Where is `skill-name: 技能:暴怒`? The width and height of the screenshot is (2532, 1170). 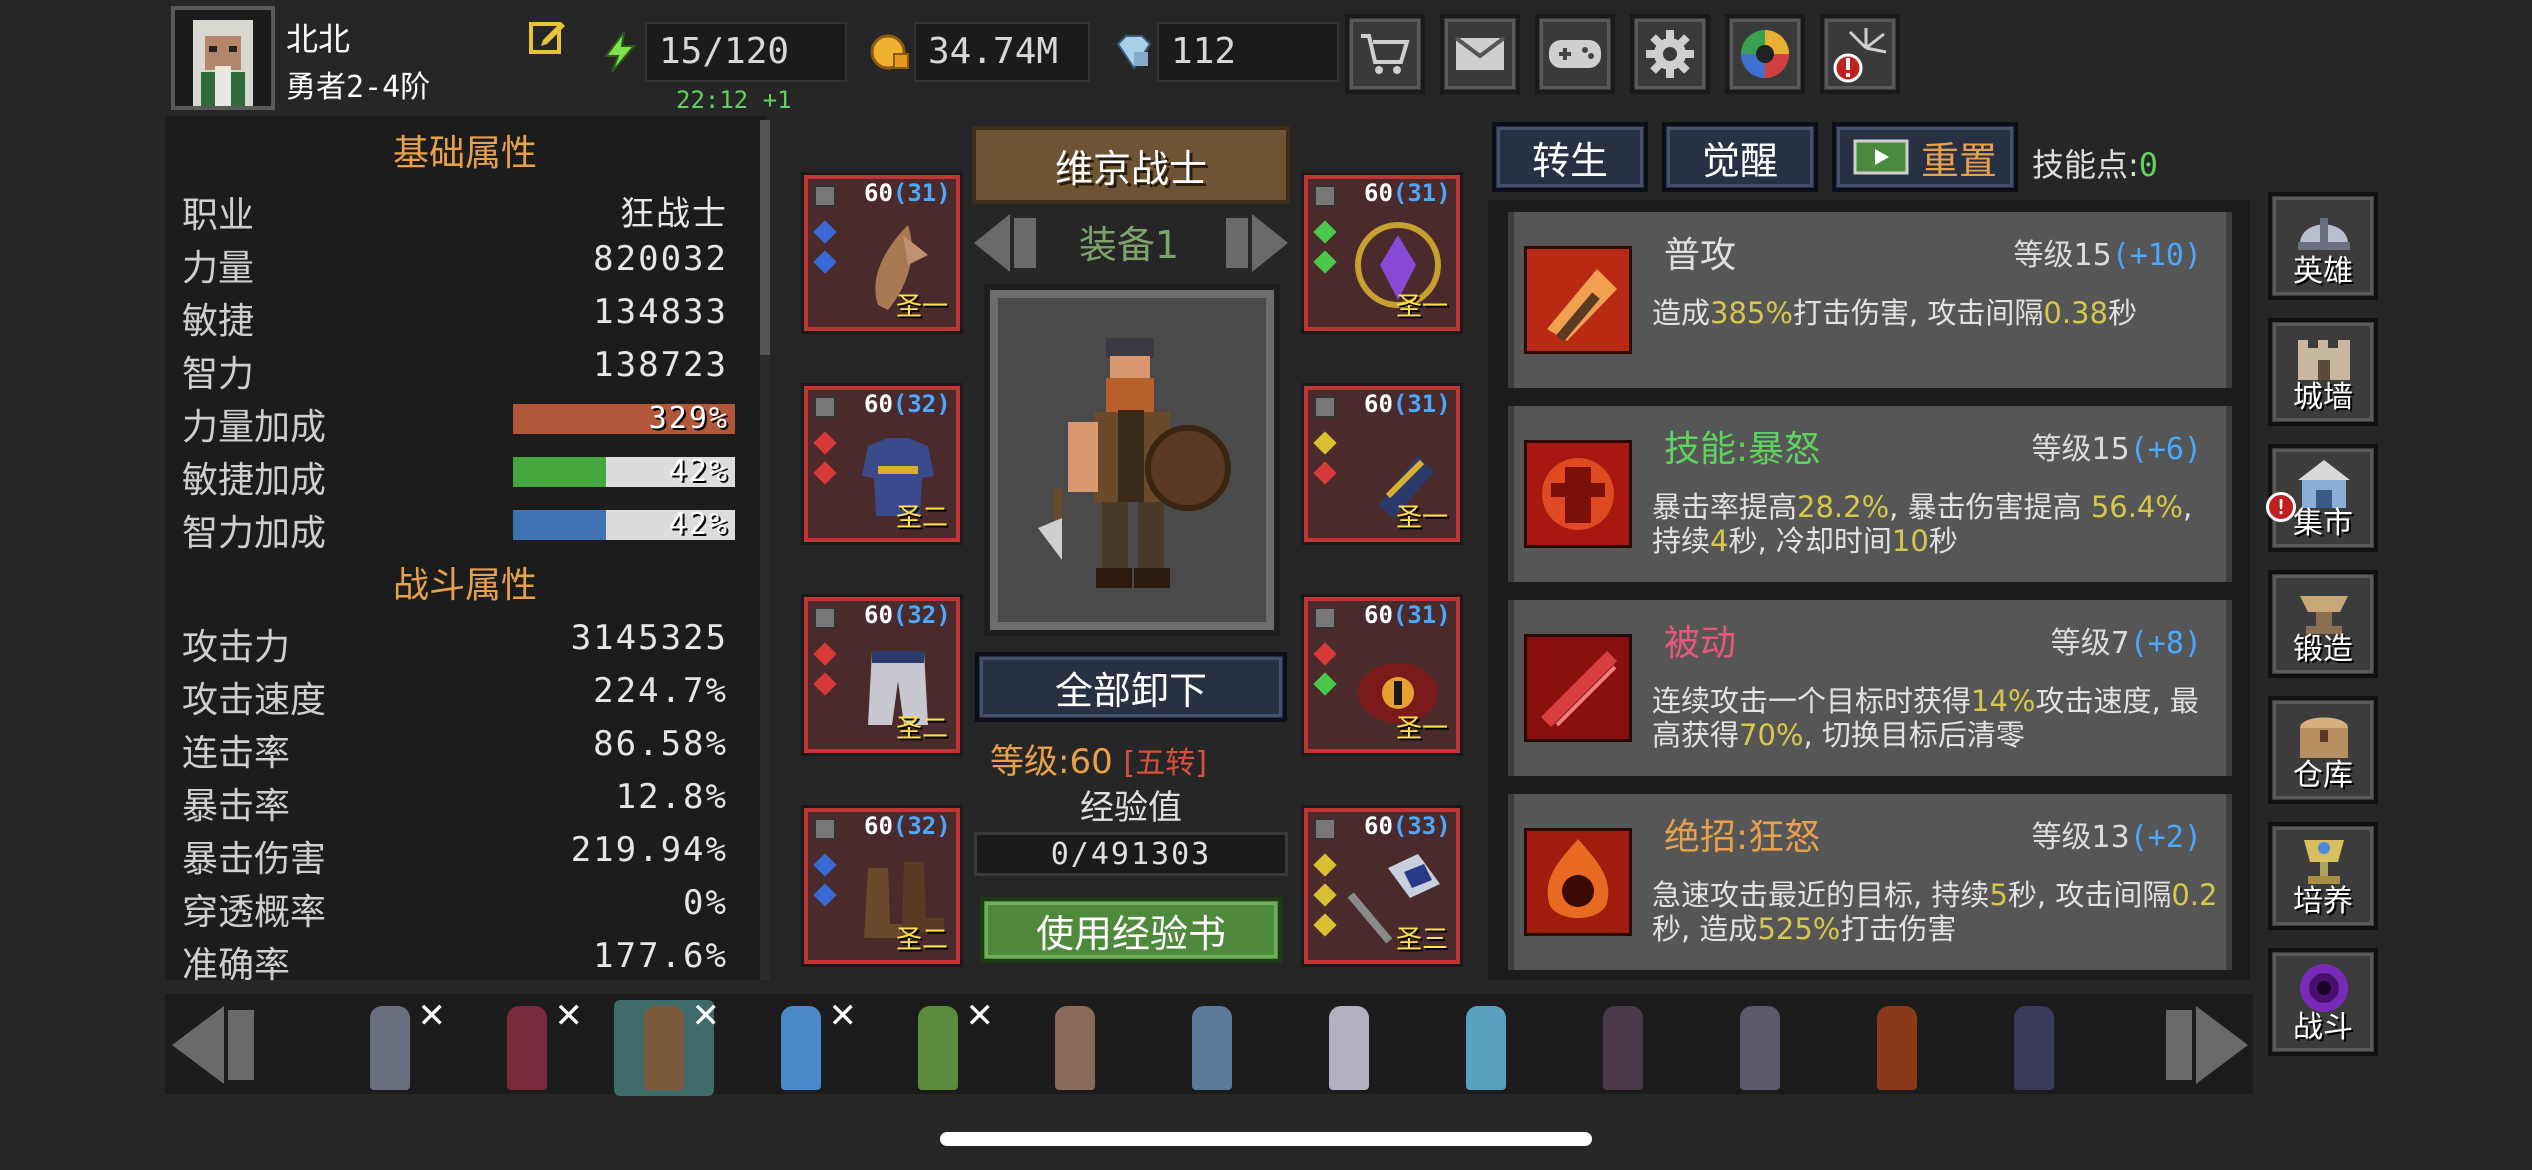 skill-name: 技能:暴怒 is located at coordinates (1742, 449).